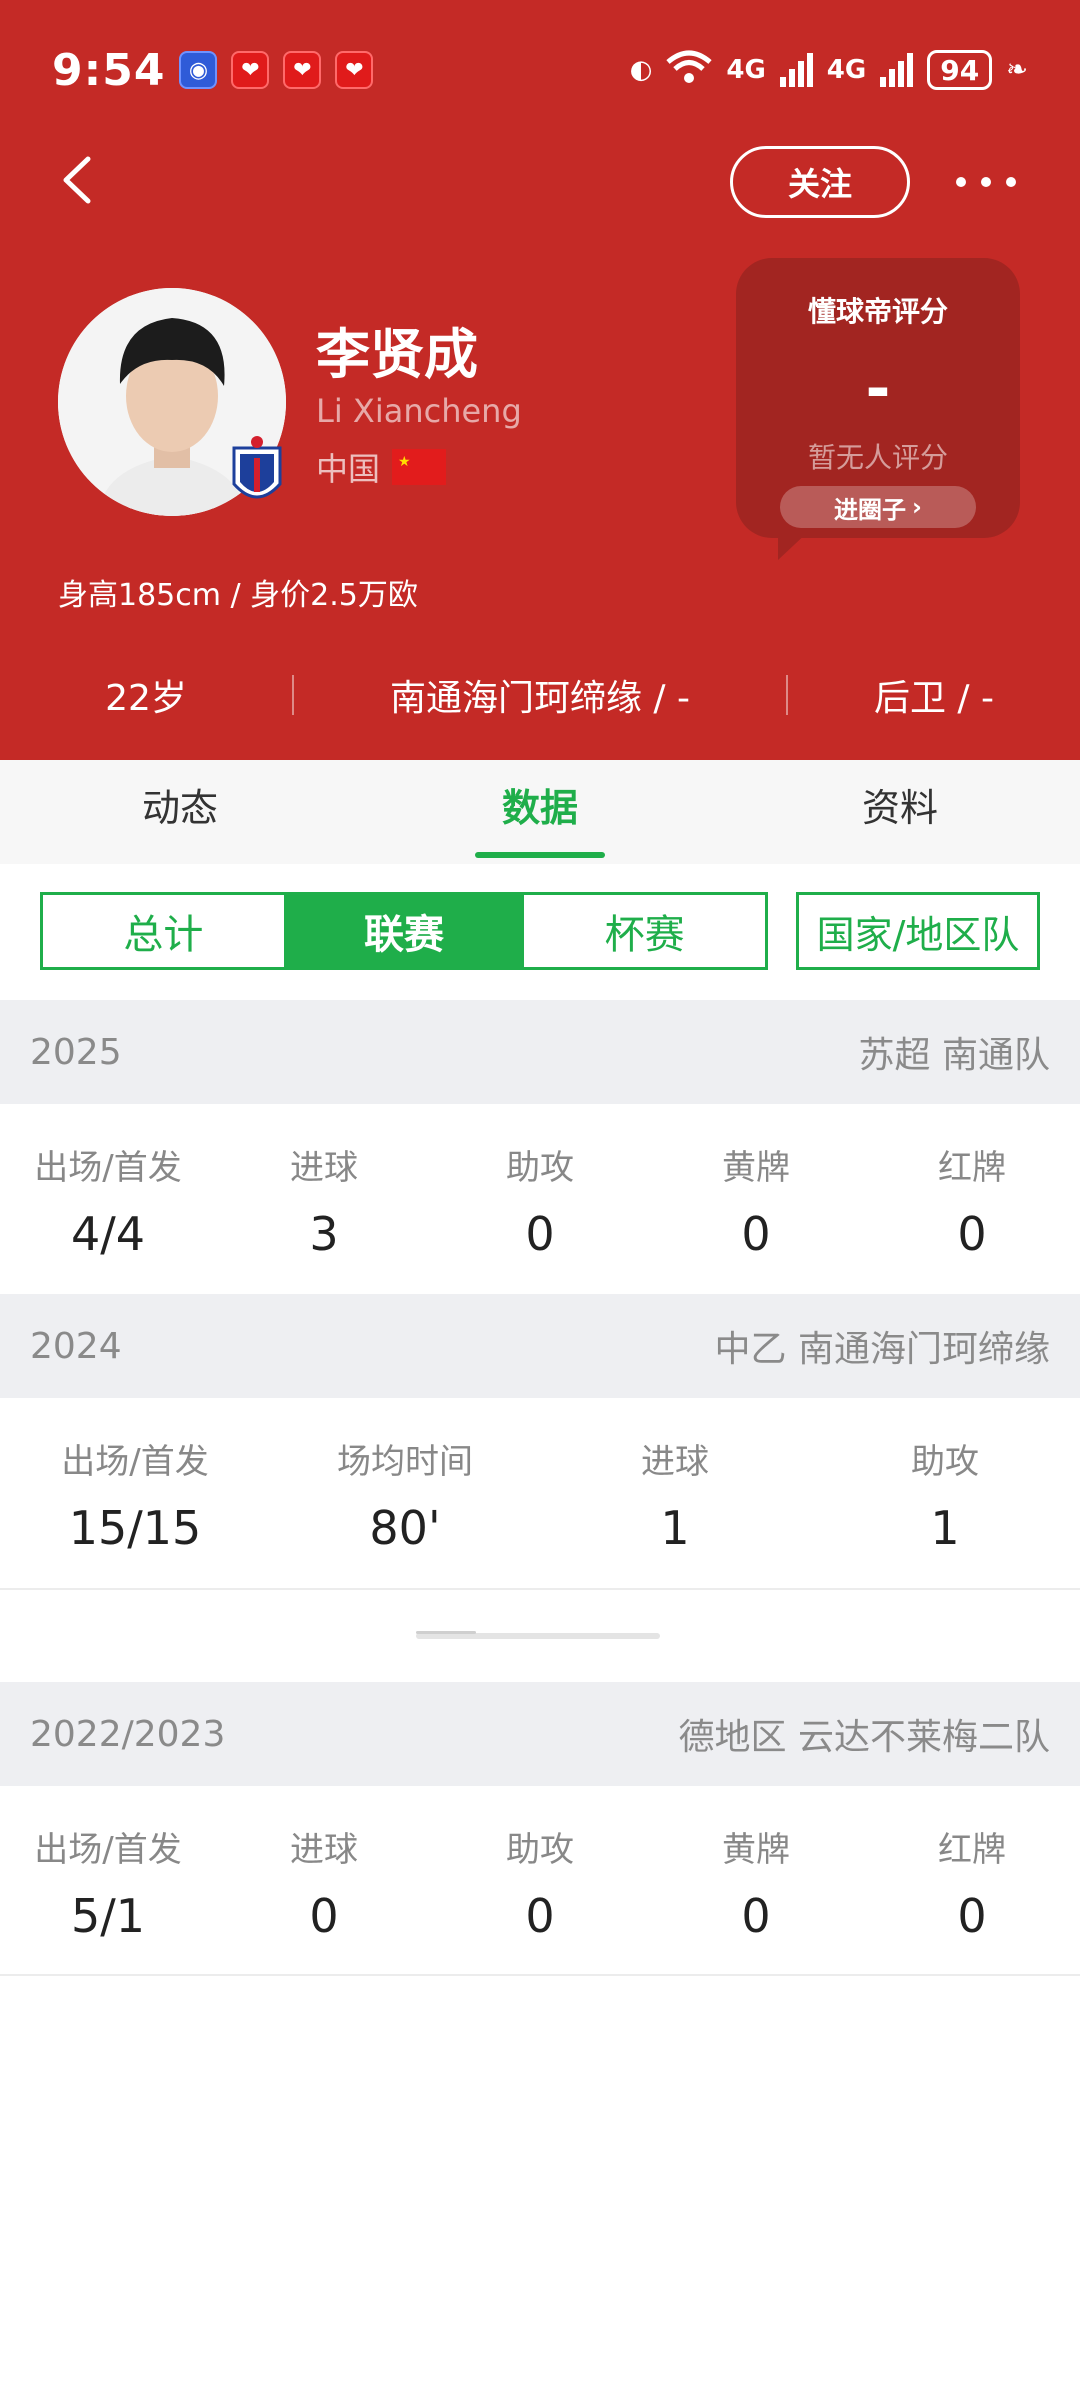  What do you see at coordinates (538, 1635) in the screenshot?
I see `expand-handle-icon` at bounding box center [538, 1635].